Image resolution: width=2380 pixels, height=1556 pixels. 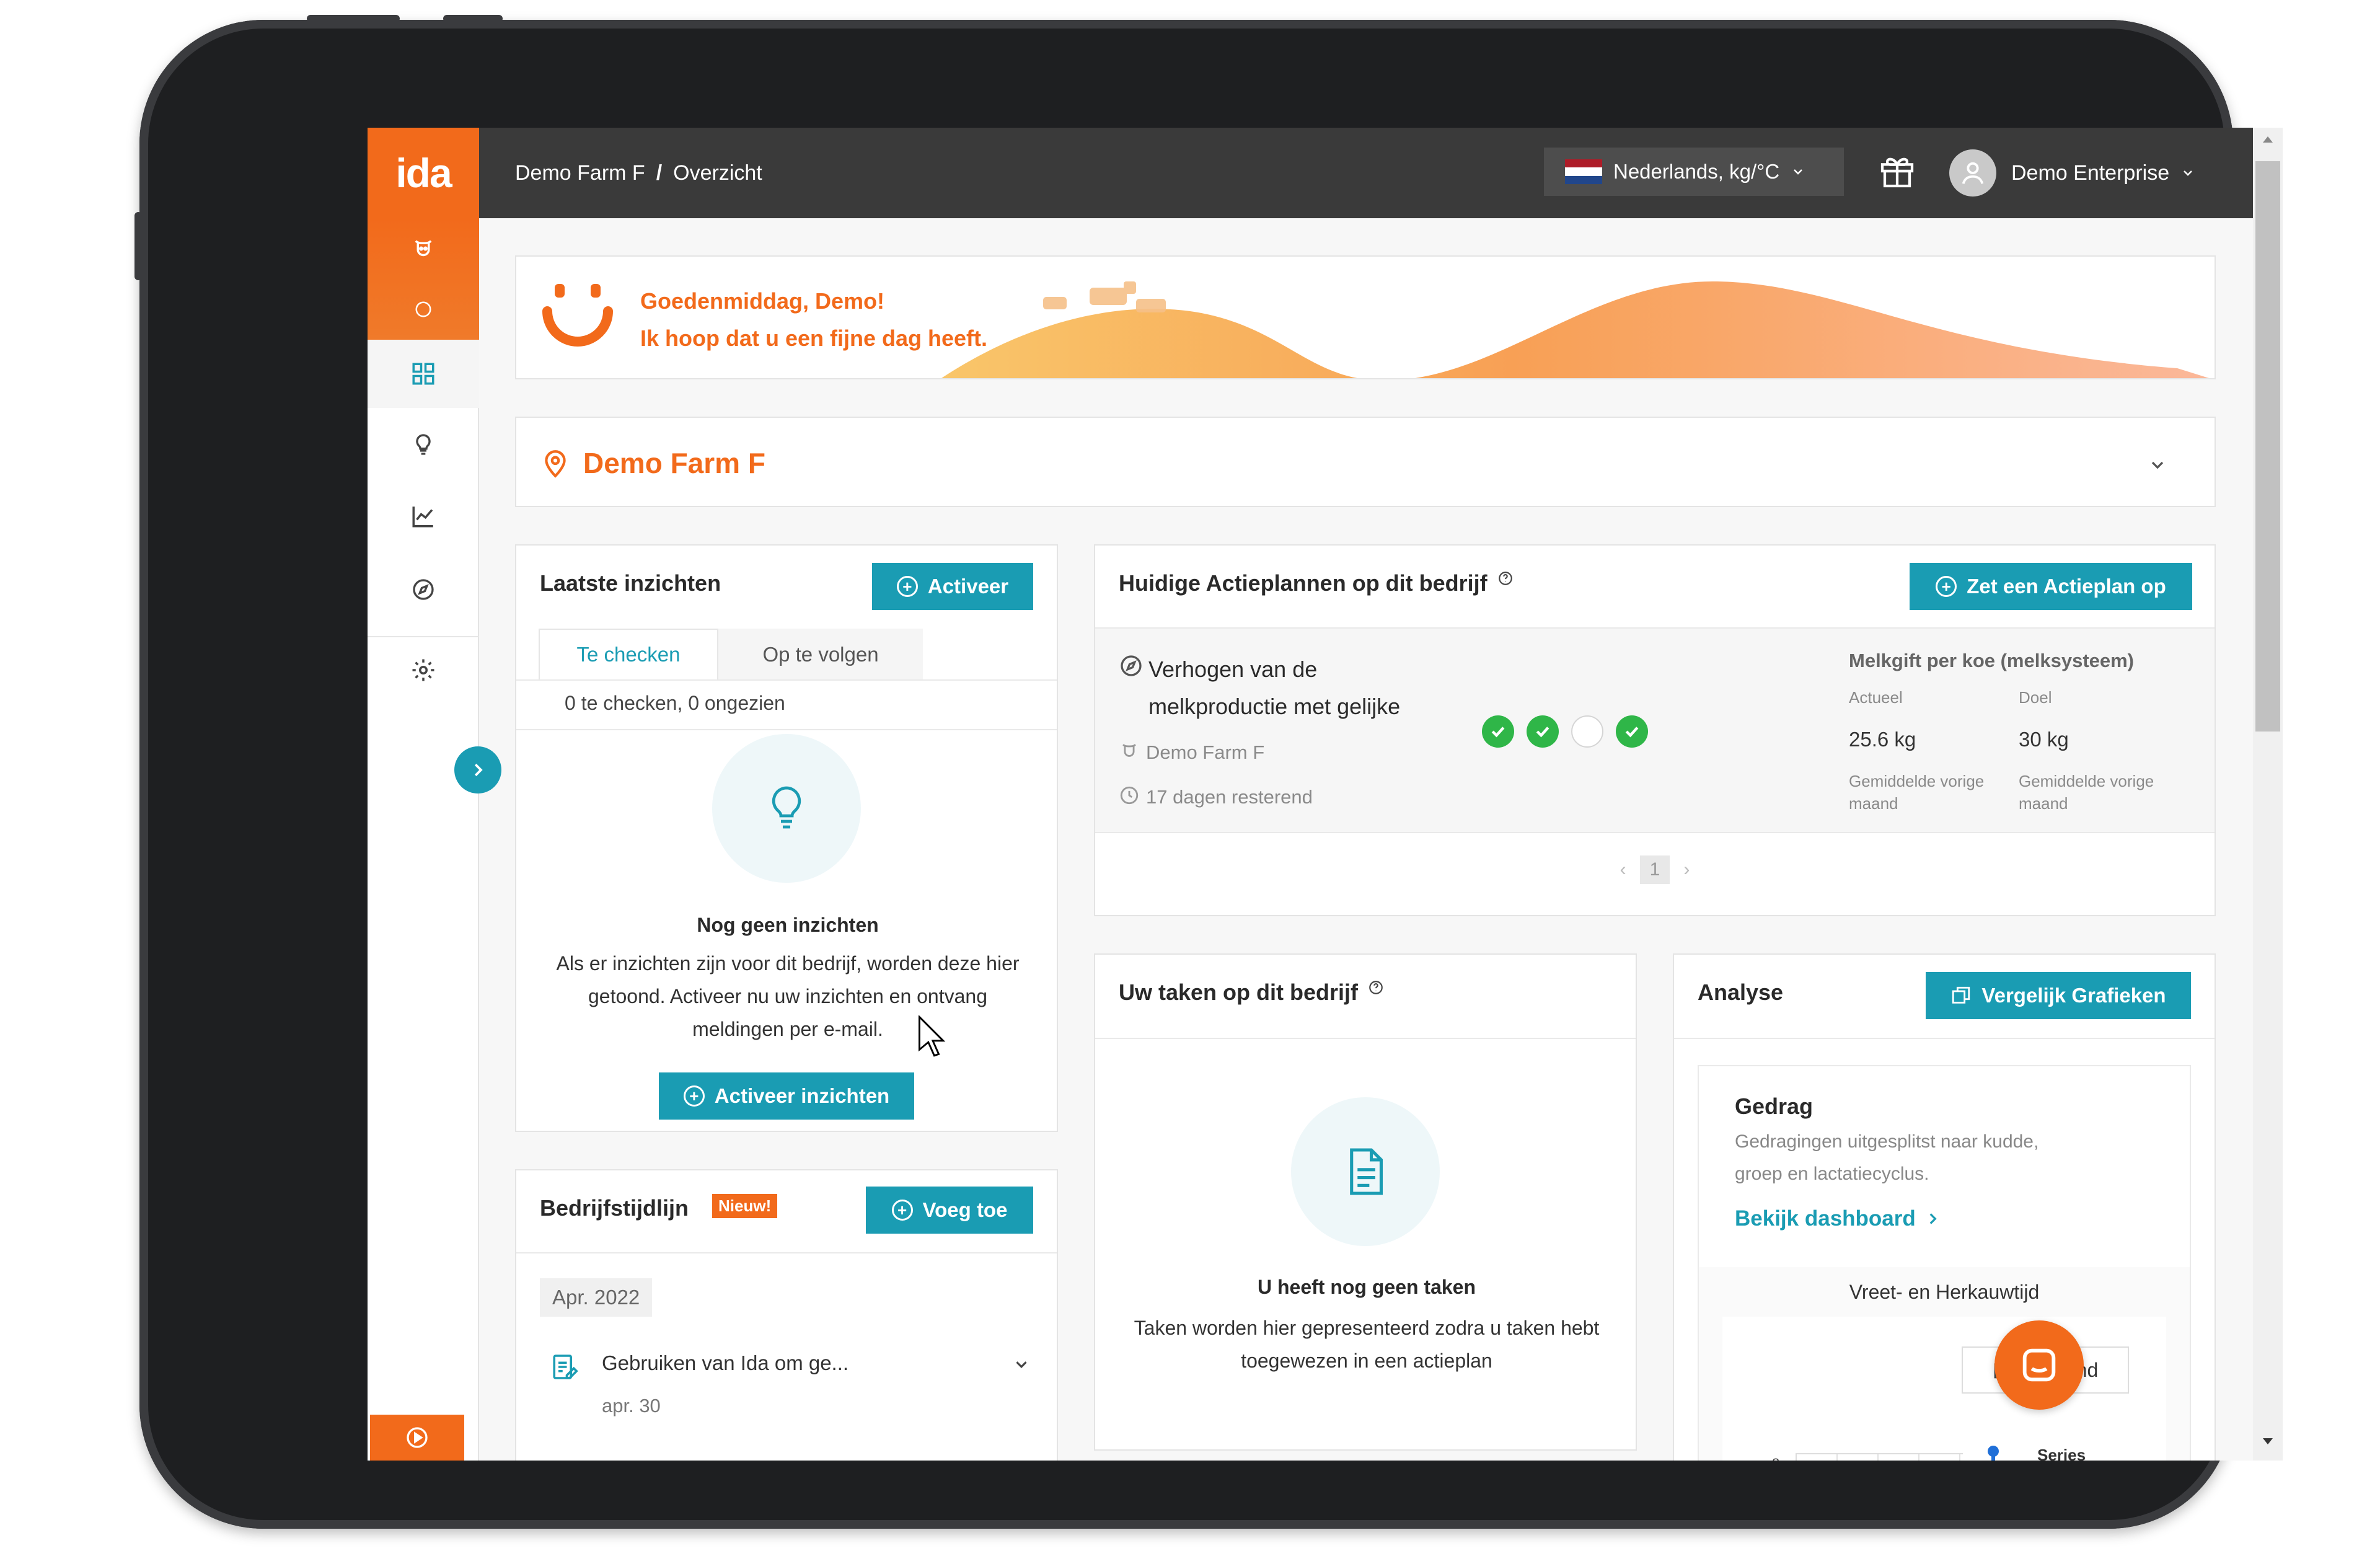 What do you see at coordinates (631, 1406) in the screenshot?
I see `timeline-item-date: apr. 30` at bounding box center [631, 1406].